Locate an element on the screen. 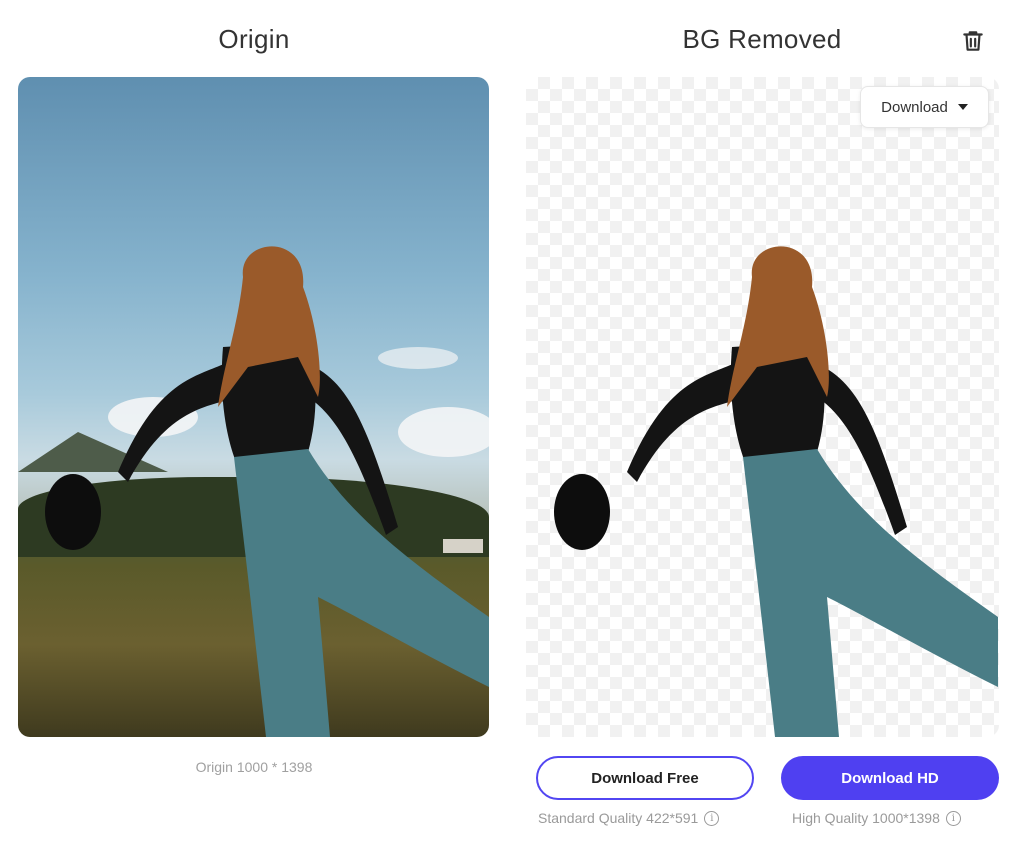  download-free-button: Download Free is located at coordinates (645, 778).